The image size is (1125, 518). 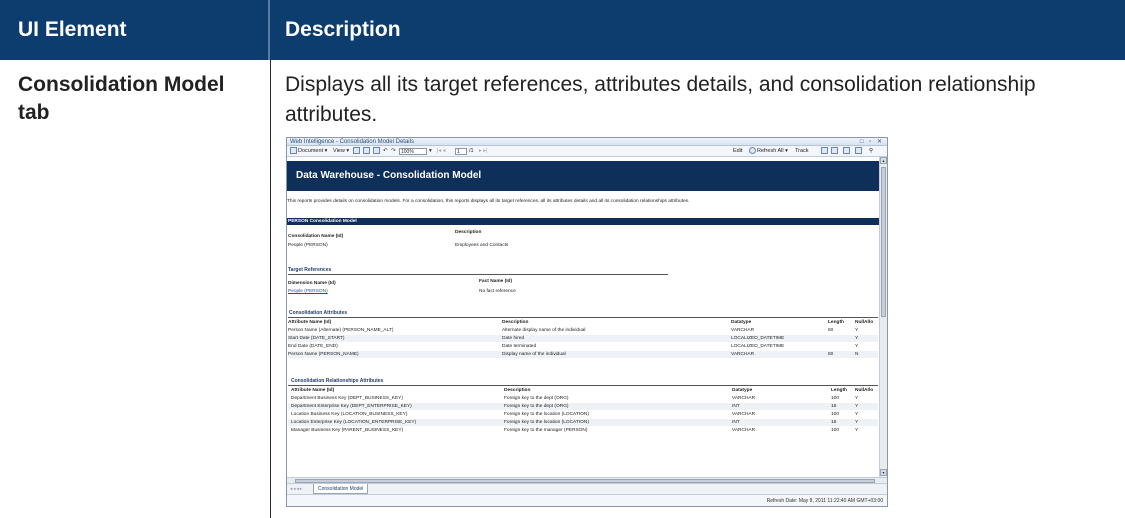 What do you see at coordinates (736, 422) in the screenshot?
I see `relationship-row-cell: INT` at bounding box center [736, 422].